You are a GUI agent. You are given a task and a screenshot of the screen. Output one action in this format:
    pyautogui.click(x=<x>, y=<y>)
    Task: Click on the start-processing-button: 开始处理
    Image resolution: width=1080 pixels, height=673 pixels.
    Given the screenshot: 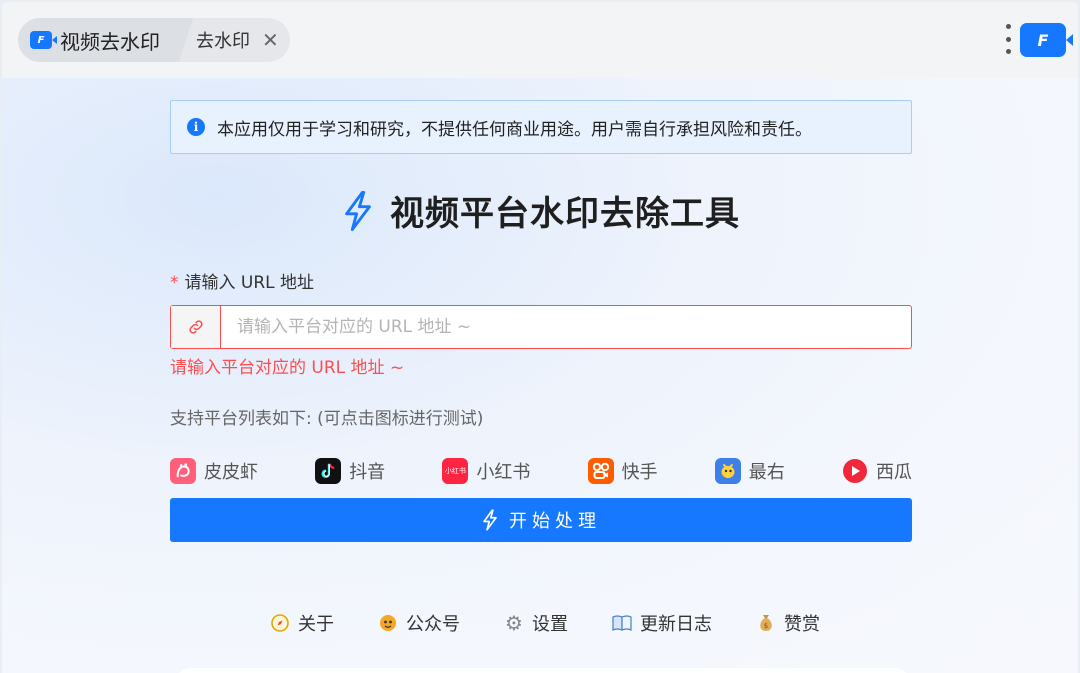 What is the action you would take?
    pyautogui.click(x=541, y=520)
    